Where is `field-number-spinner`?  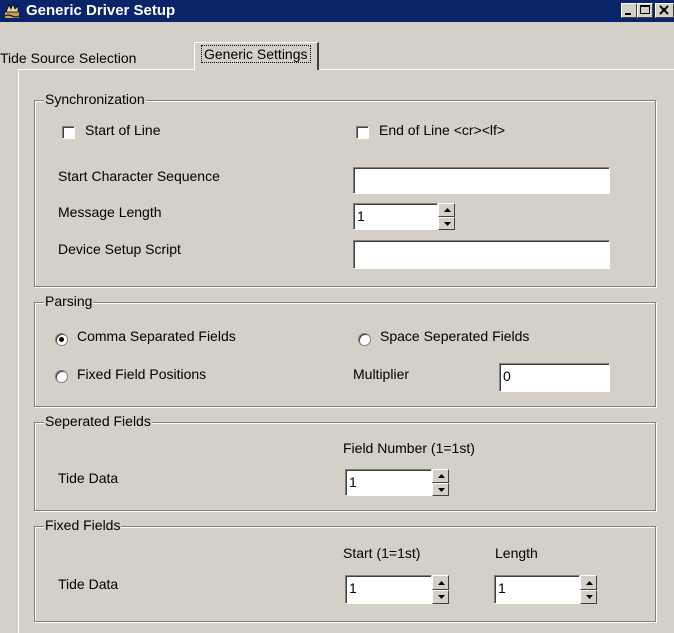
field-number-spinner is located at coordinates (440, 482).